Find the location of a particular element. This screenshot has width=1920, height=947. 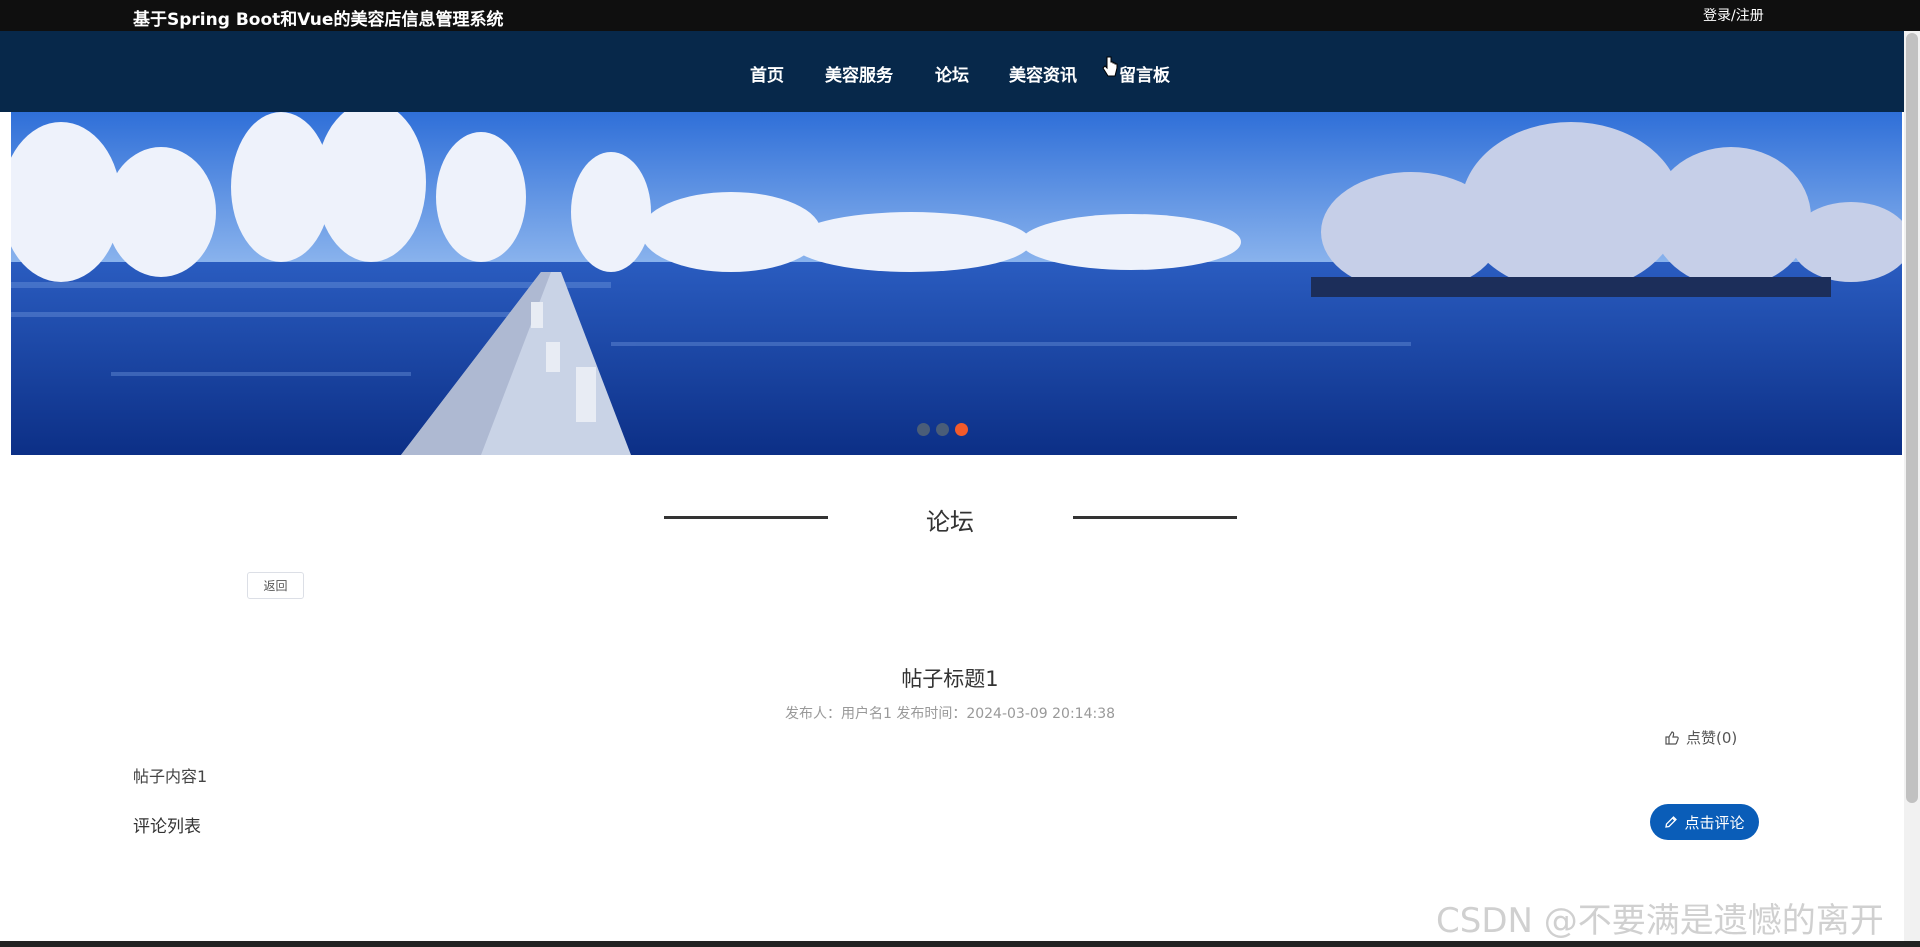

top-bar: 基于Spring Boot和Vue的美容店信息管理系统 登录/注册 is located at coordinates (960, 15).